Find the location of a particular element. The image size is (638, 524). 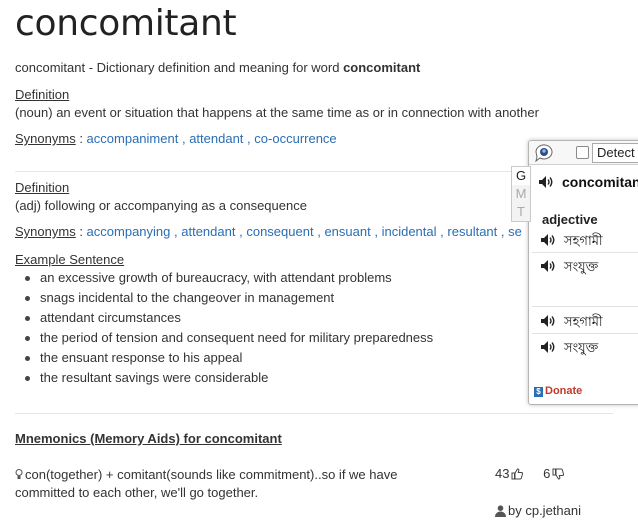

synonym-link: incidental is located at coordinates (409, 231).